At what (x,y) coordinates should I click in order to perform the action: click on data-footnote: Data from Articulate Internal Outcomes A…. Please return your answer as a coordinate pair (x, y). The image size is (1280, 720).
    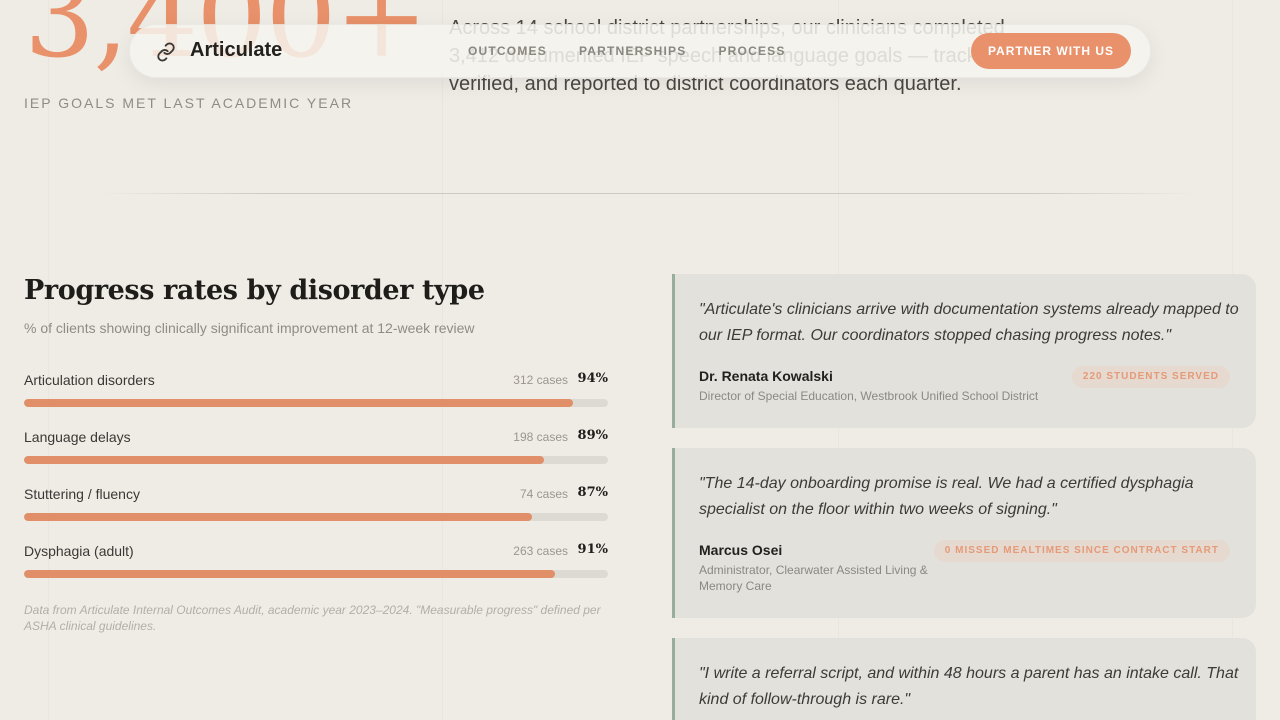
    Looking at the image, I should click on (312, 618).